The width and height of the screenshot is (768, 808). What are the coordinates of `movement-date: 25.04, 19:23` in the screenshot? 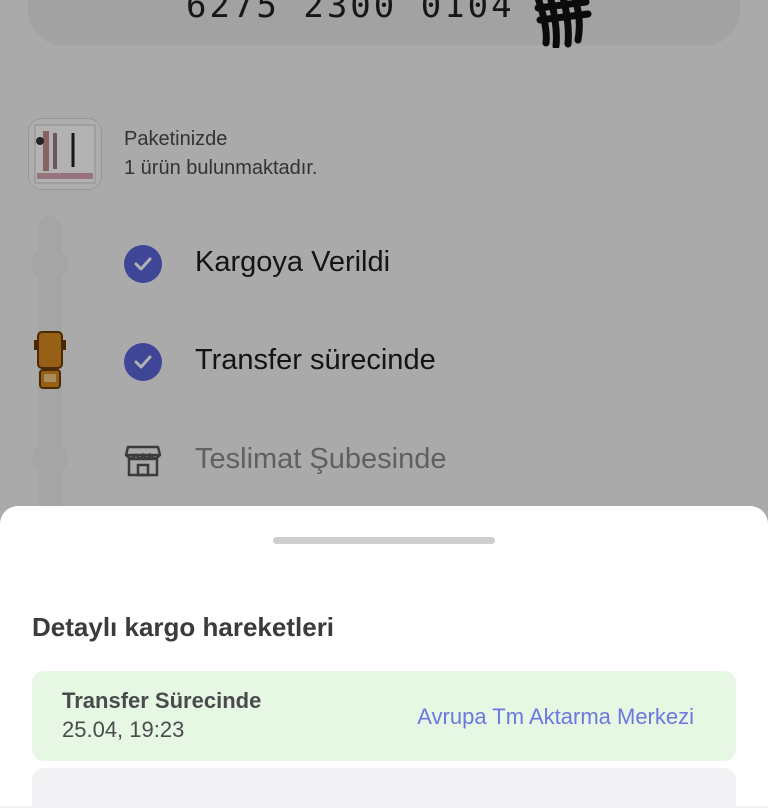 It's located at (123, 729).